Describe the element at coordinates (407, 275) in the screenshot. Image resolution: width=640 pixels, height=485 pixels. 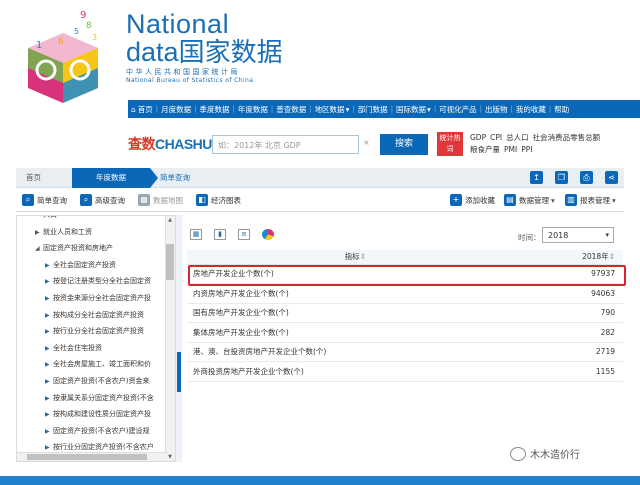
I see `highlight-box` at that location.